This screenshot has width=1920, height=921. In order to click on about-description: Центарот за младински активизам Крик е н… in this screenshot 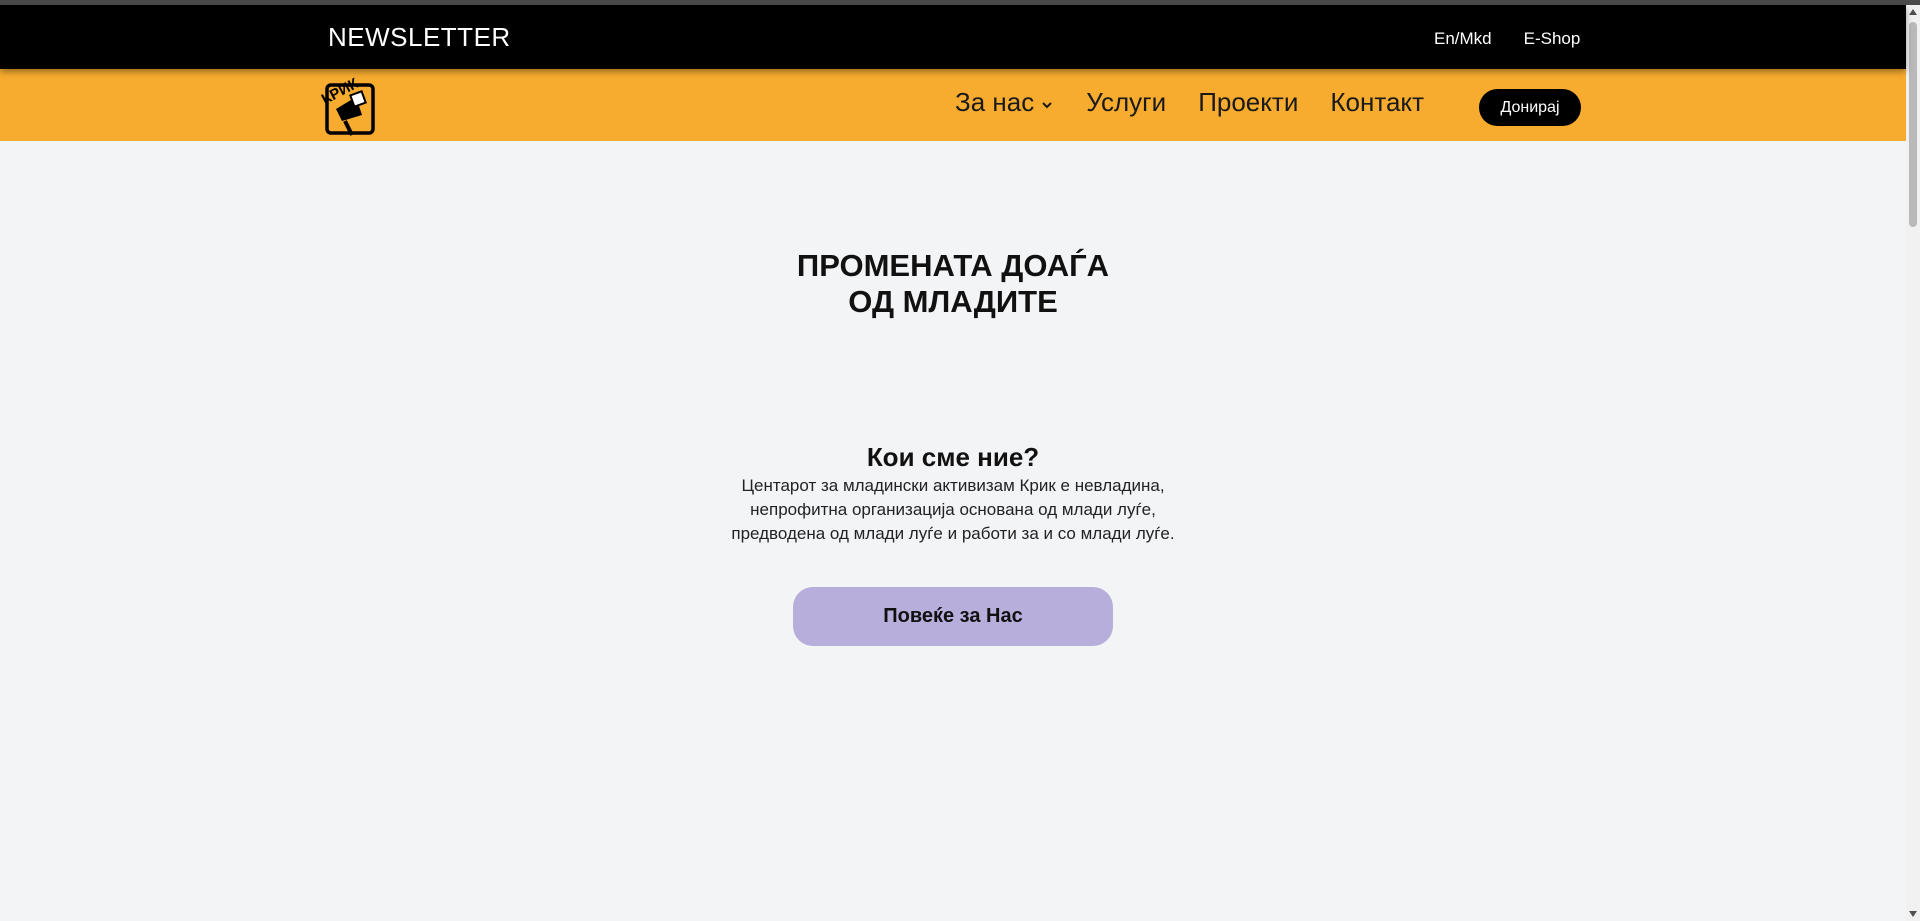, I will do `click(953, 510)`.